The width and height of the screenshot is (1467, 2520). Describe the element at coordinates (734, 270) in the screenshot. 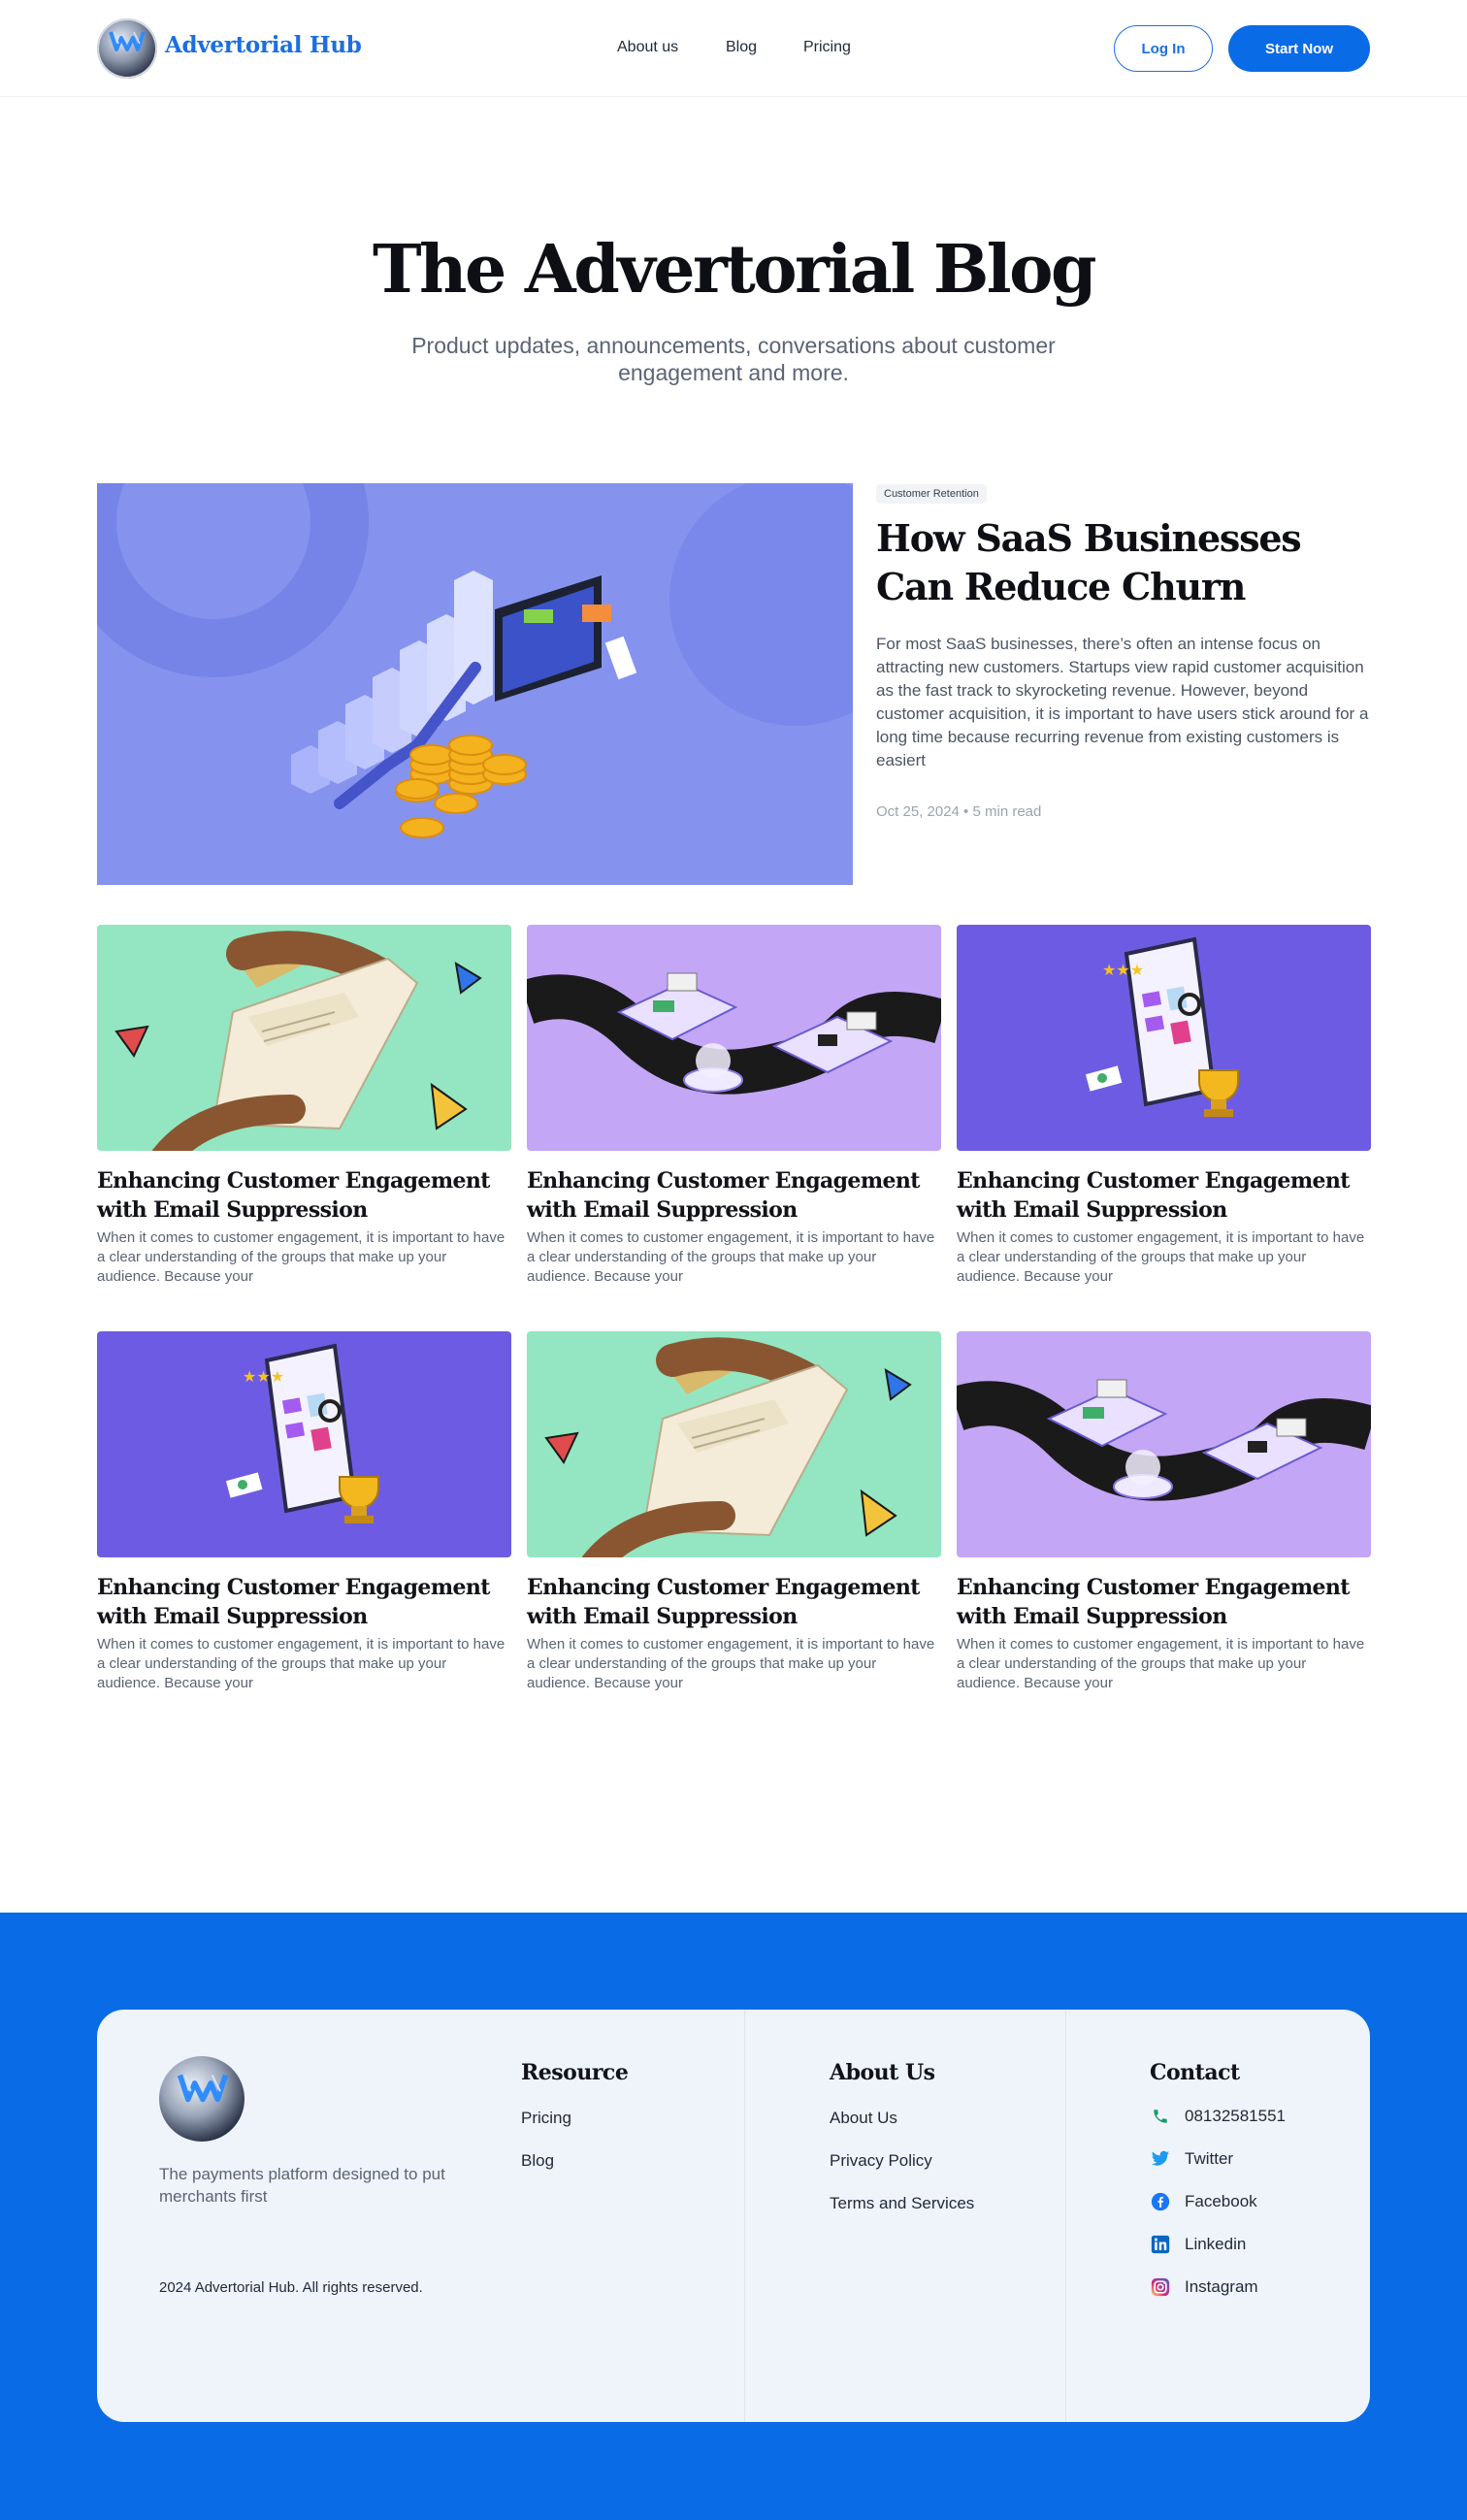

I see `page-title: The Advertorial Blog` at that location.